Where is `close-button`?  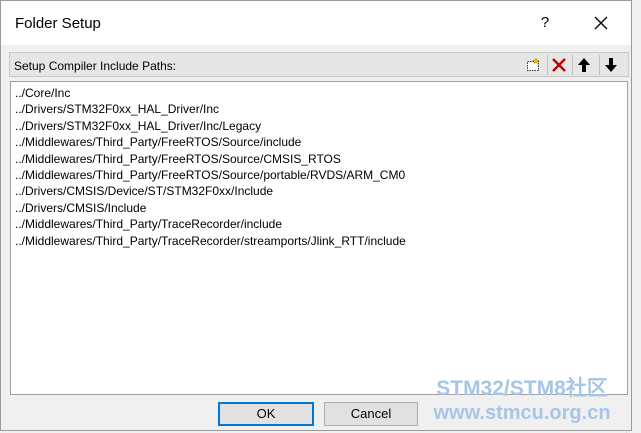 close-button is located at coordinates (601, 23).